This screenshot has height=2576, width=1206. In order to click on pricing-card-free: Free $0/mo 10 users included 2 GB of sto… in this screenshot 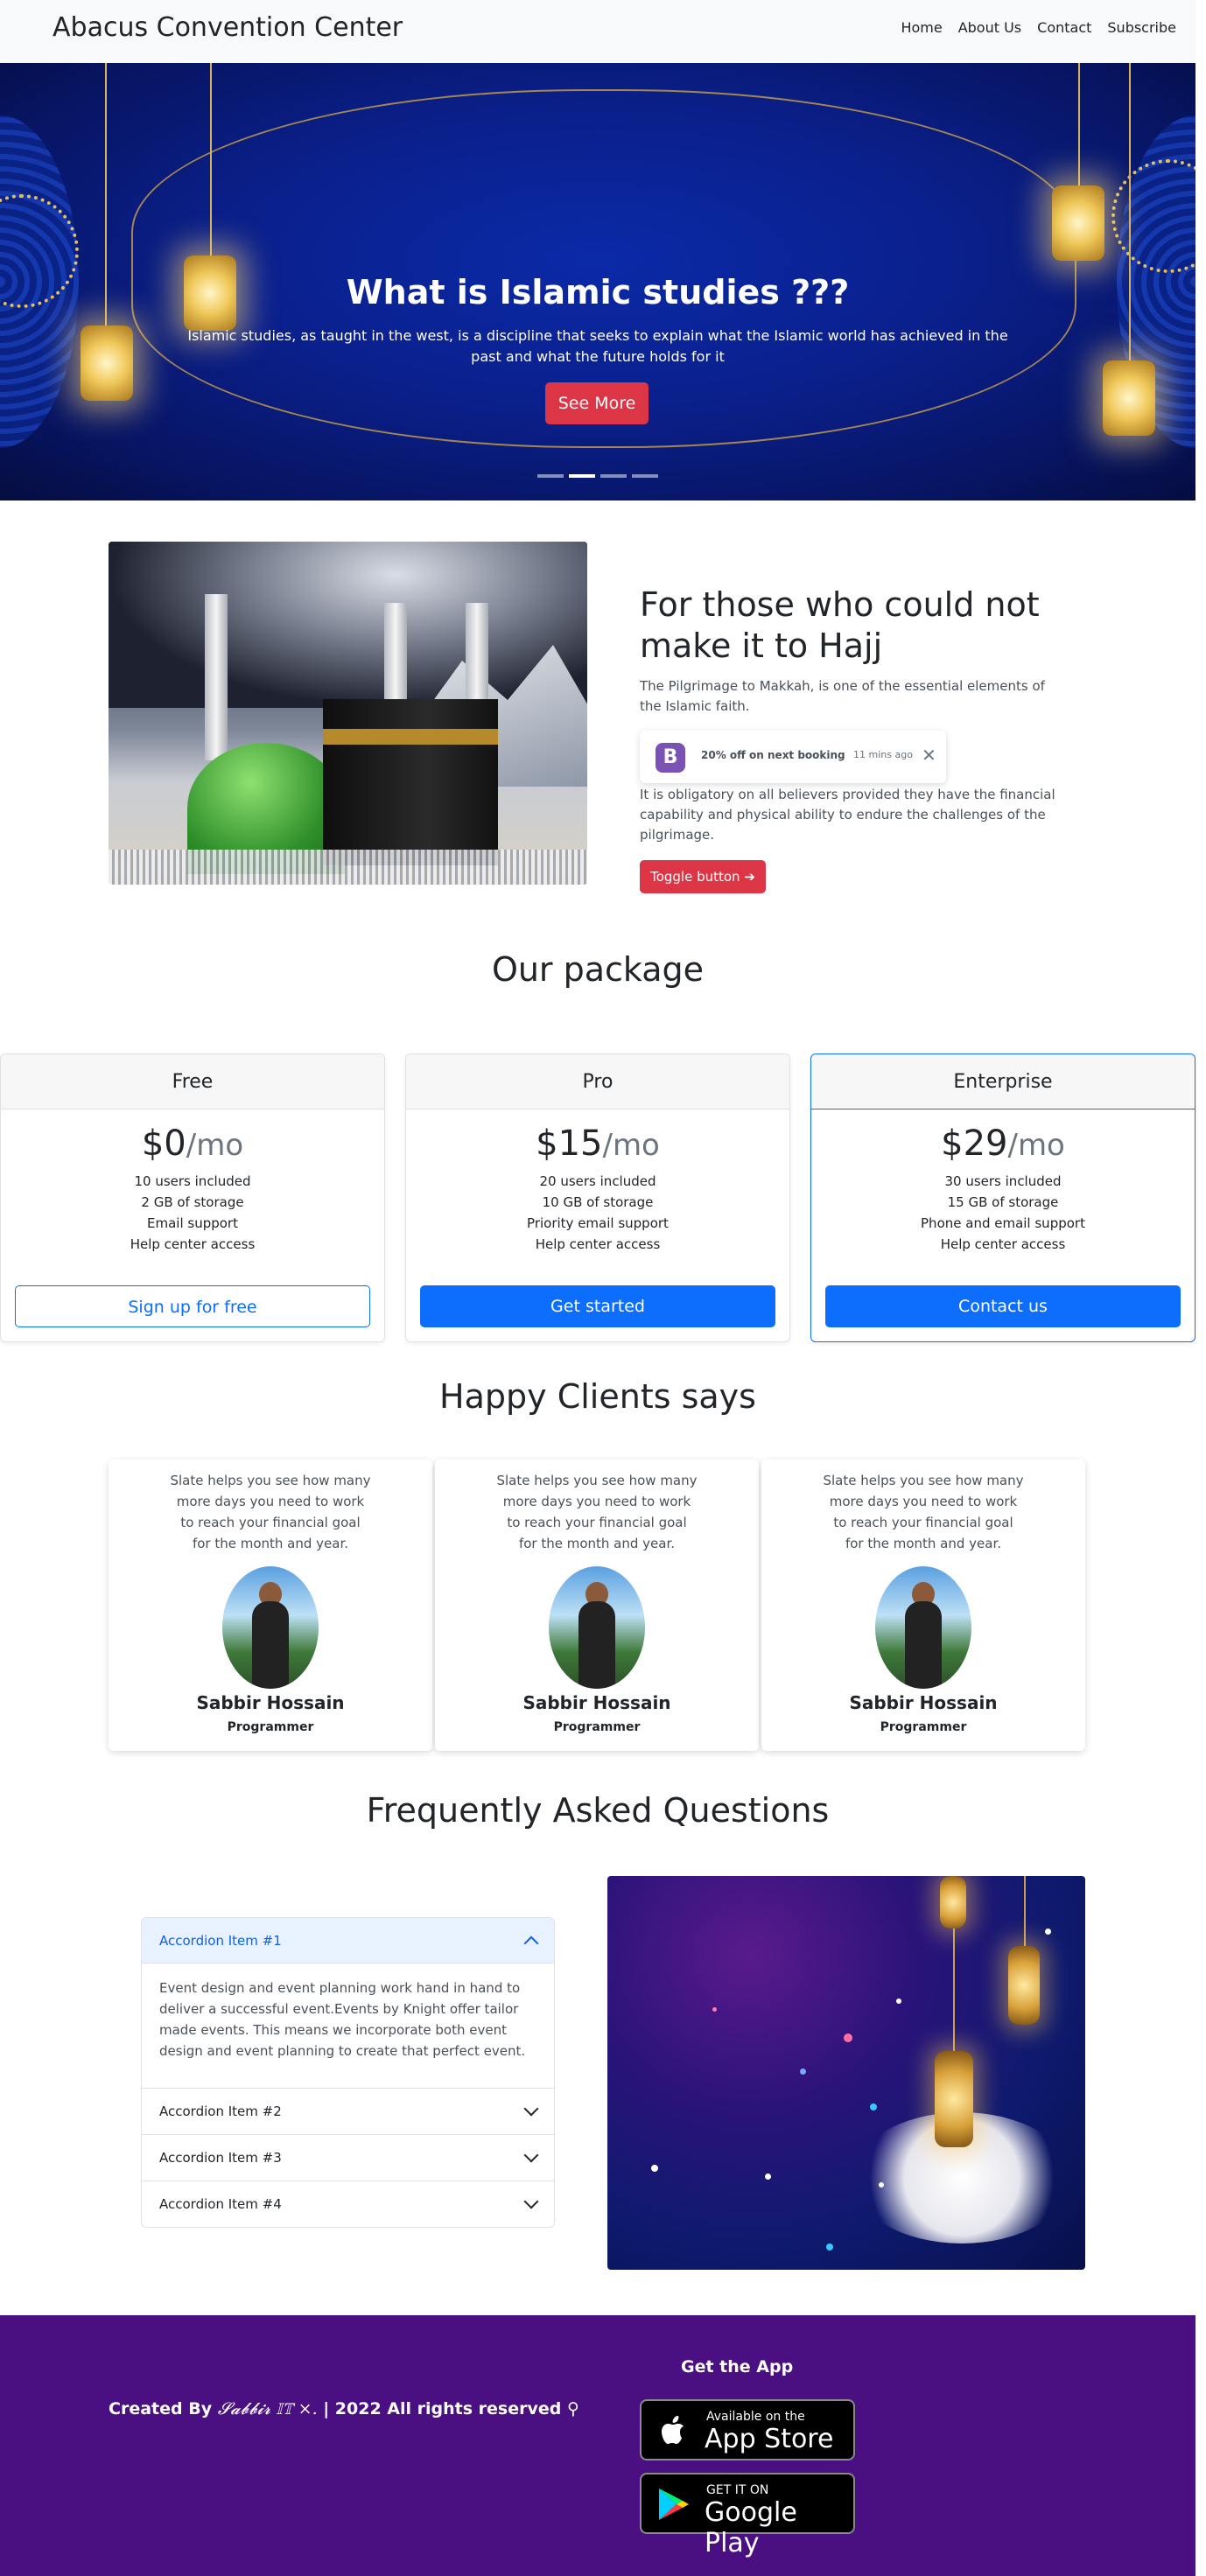, I will do `click(192, 1198)`.